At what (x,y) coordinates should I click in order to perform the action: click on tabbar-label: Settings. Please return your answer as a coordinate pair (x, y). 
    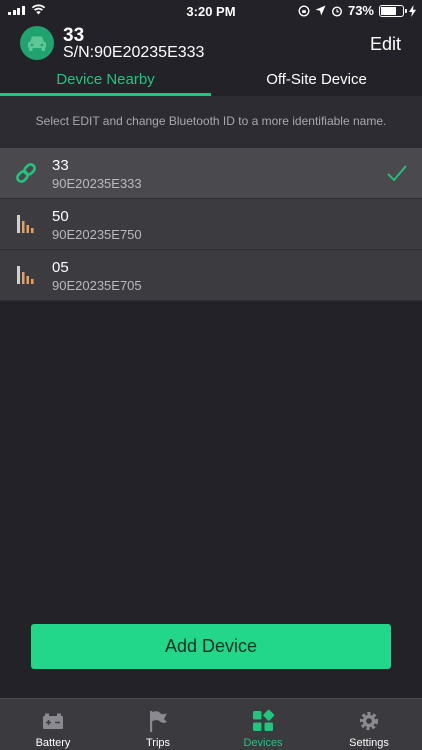
    Looking at the image, I should click on (369, 743).